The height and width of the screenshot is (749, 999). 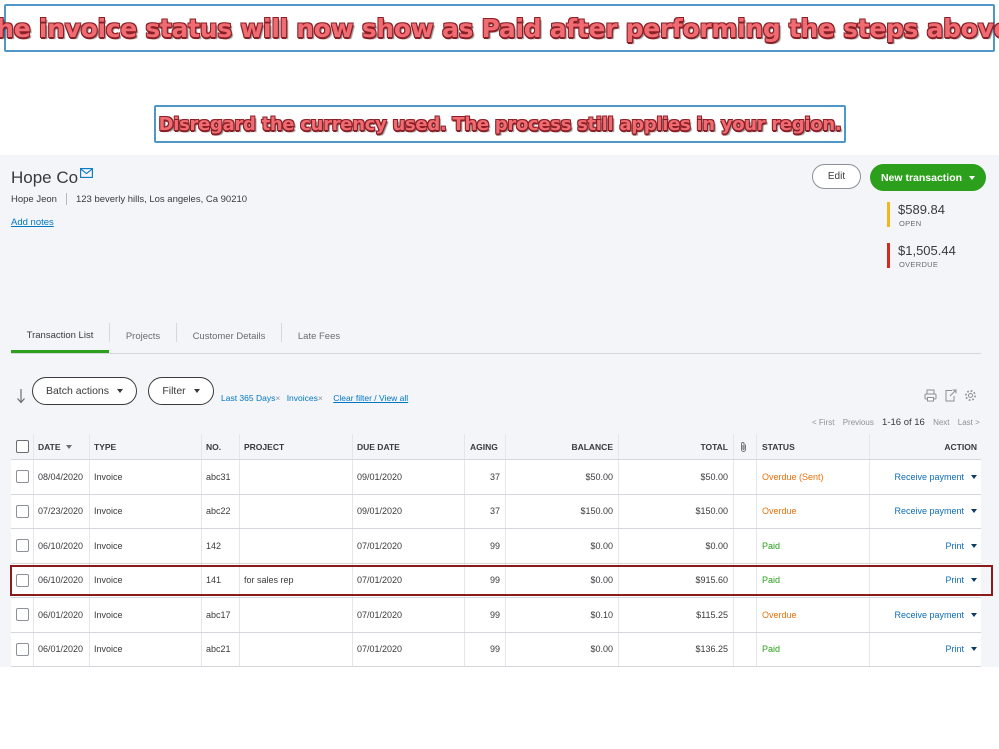 What do you see at coordinates (86, 173) in the screenshot?
I see `mail-icon` at bounding box center [86, 173].